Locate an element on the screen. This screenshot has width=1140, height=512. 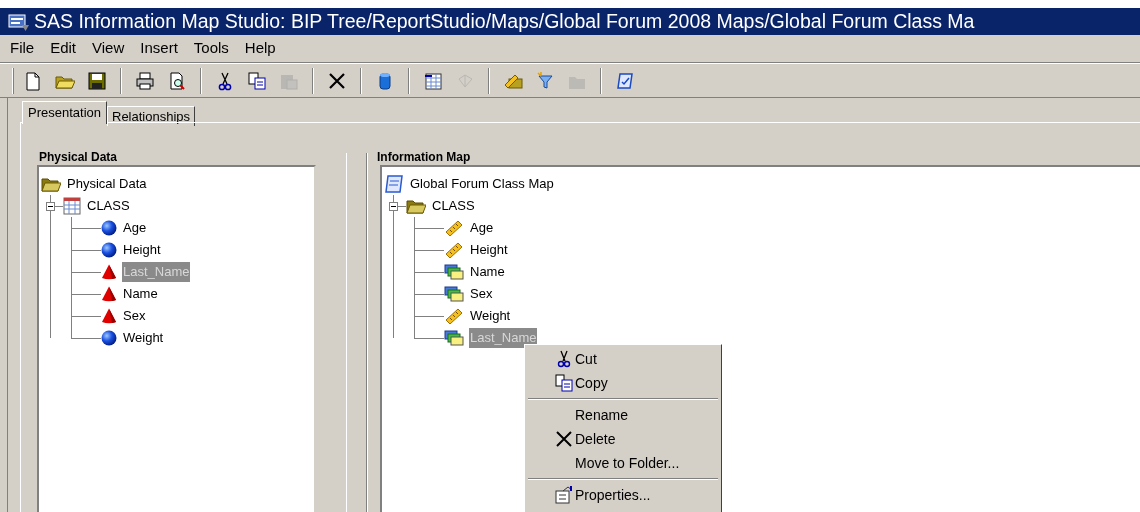
page-icon is located at coordinates (33, 80).